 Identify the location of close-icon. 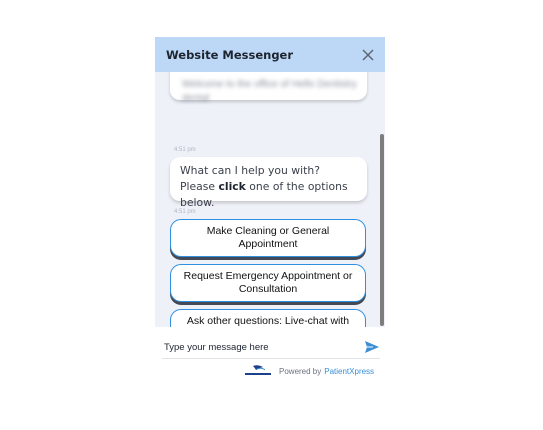
(368, 55).